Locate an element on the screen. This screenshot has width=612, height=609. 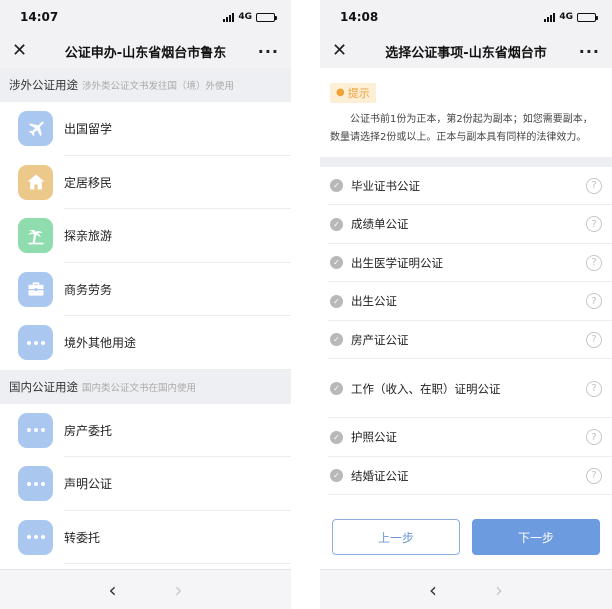
notary-item-label: 结婚证公证 is located at coordinates (380, 475).